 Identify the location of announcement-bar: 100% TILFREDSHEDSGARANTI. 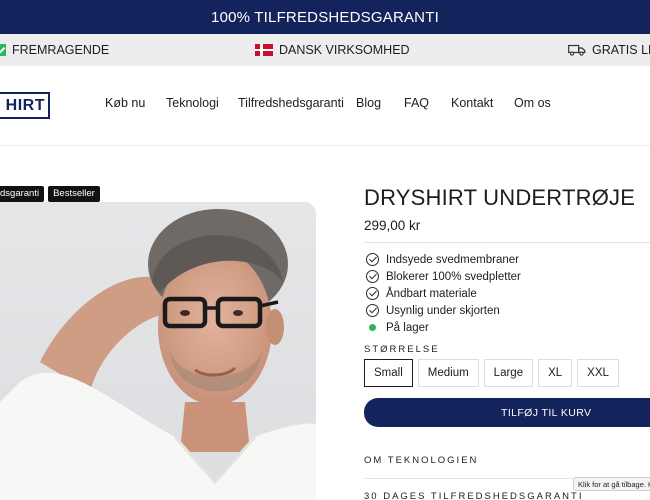
(325, 17).